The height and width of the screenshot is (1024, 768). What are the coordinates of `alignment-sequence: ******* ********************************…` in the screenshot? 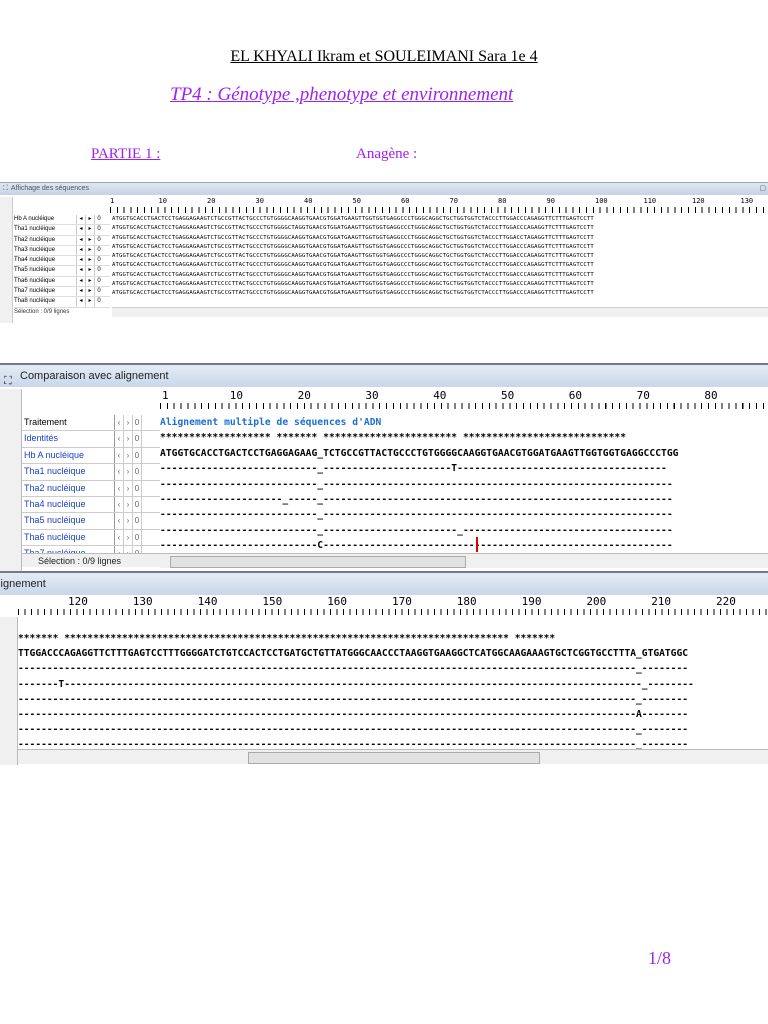 It's located at (287, 638).